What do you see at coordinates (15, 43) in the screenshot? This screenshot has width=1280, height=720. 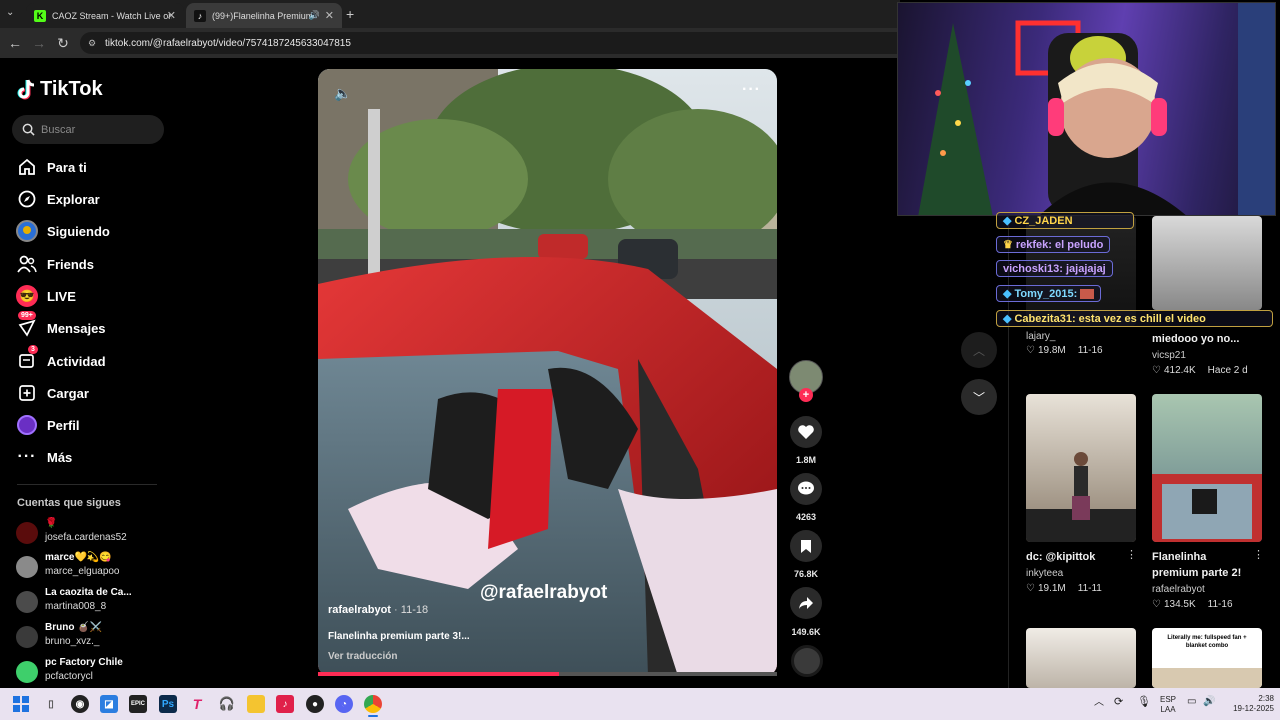 I see `back-button: ←` at bounding box center [15, 43].